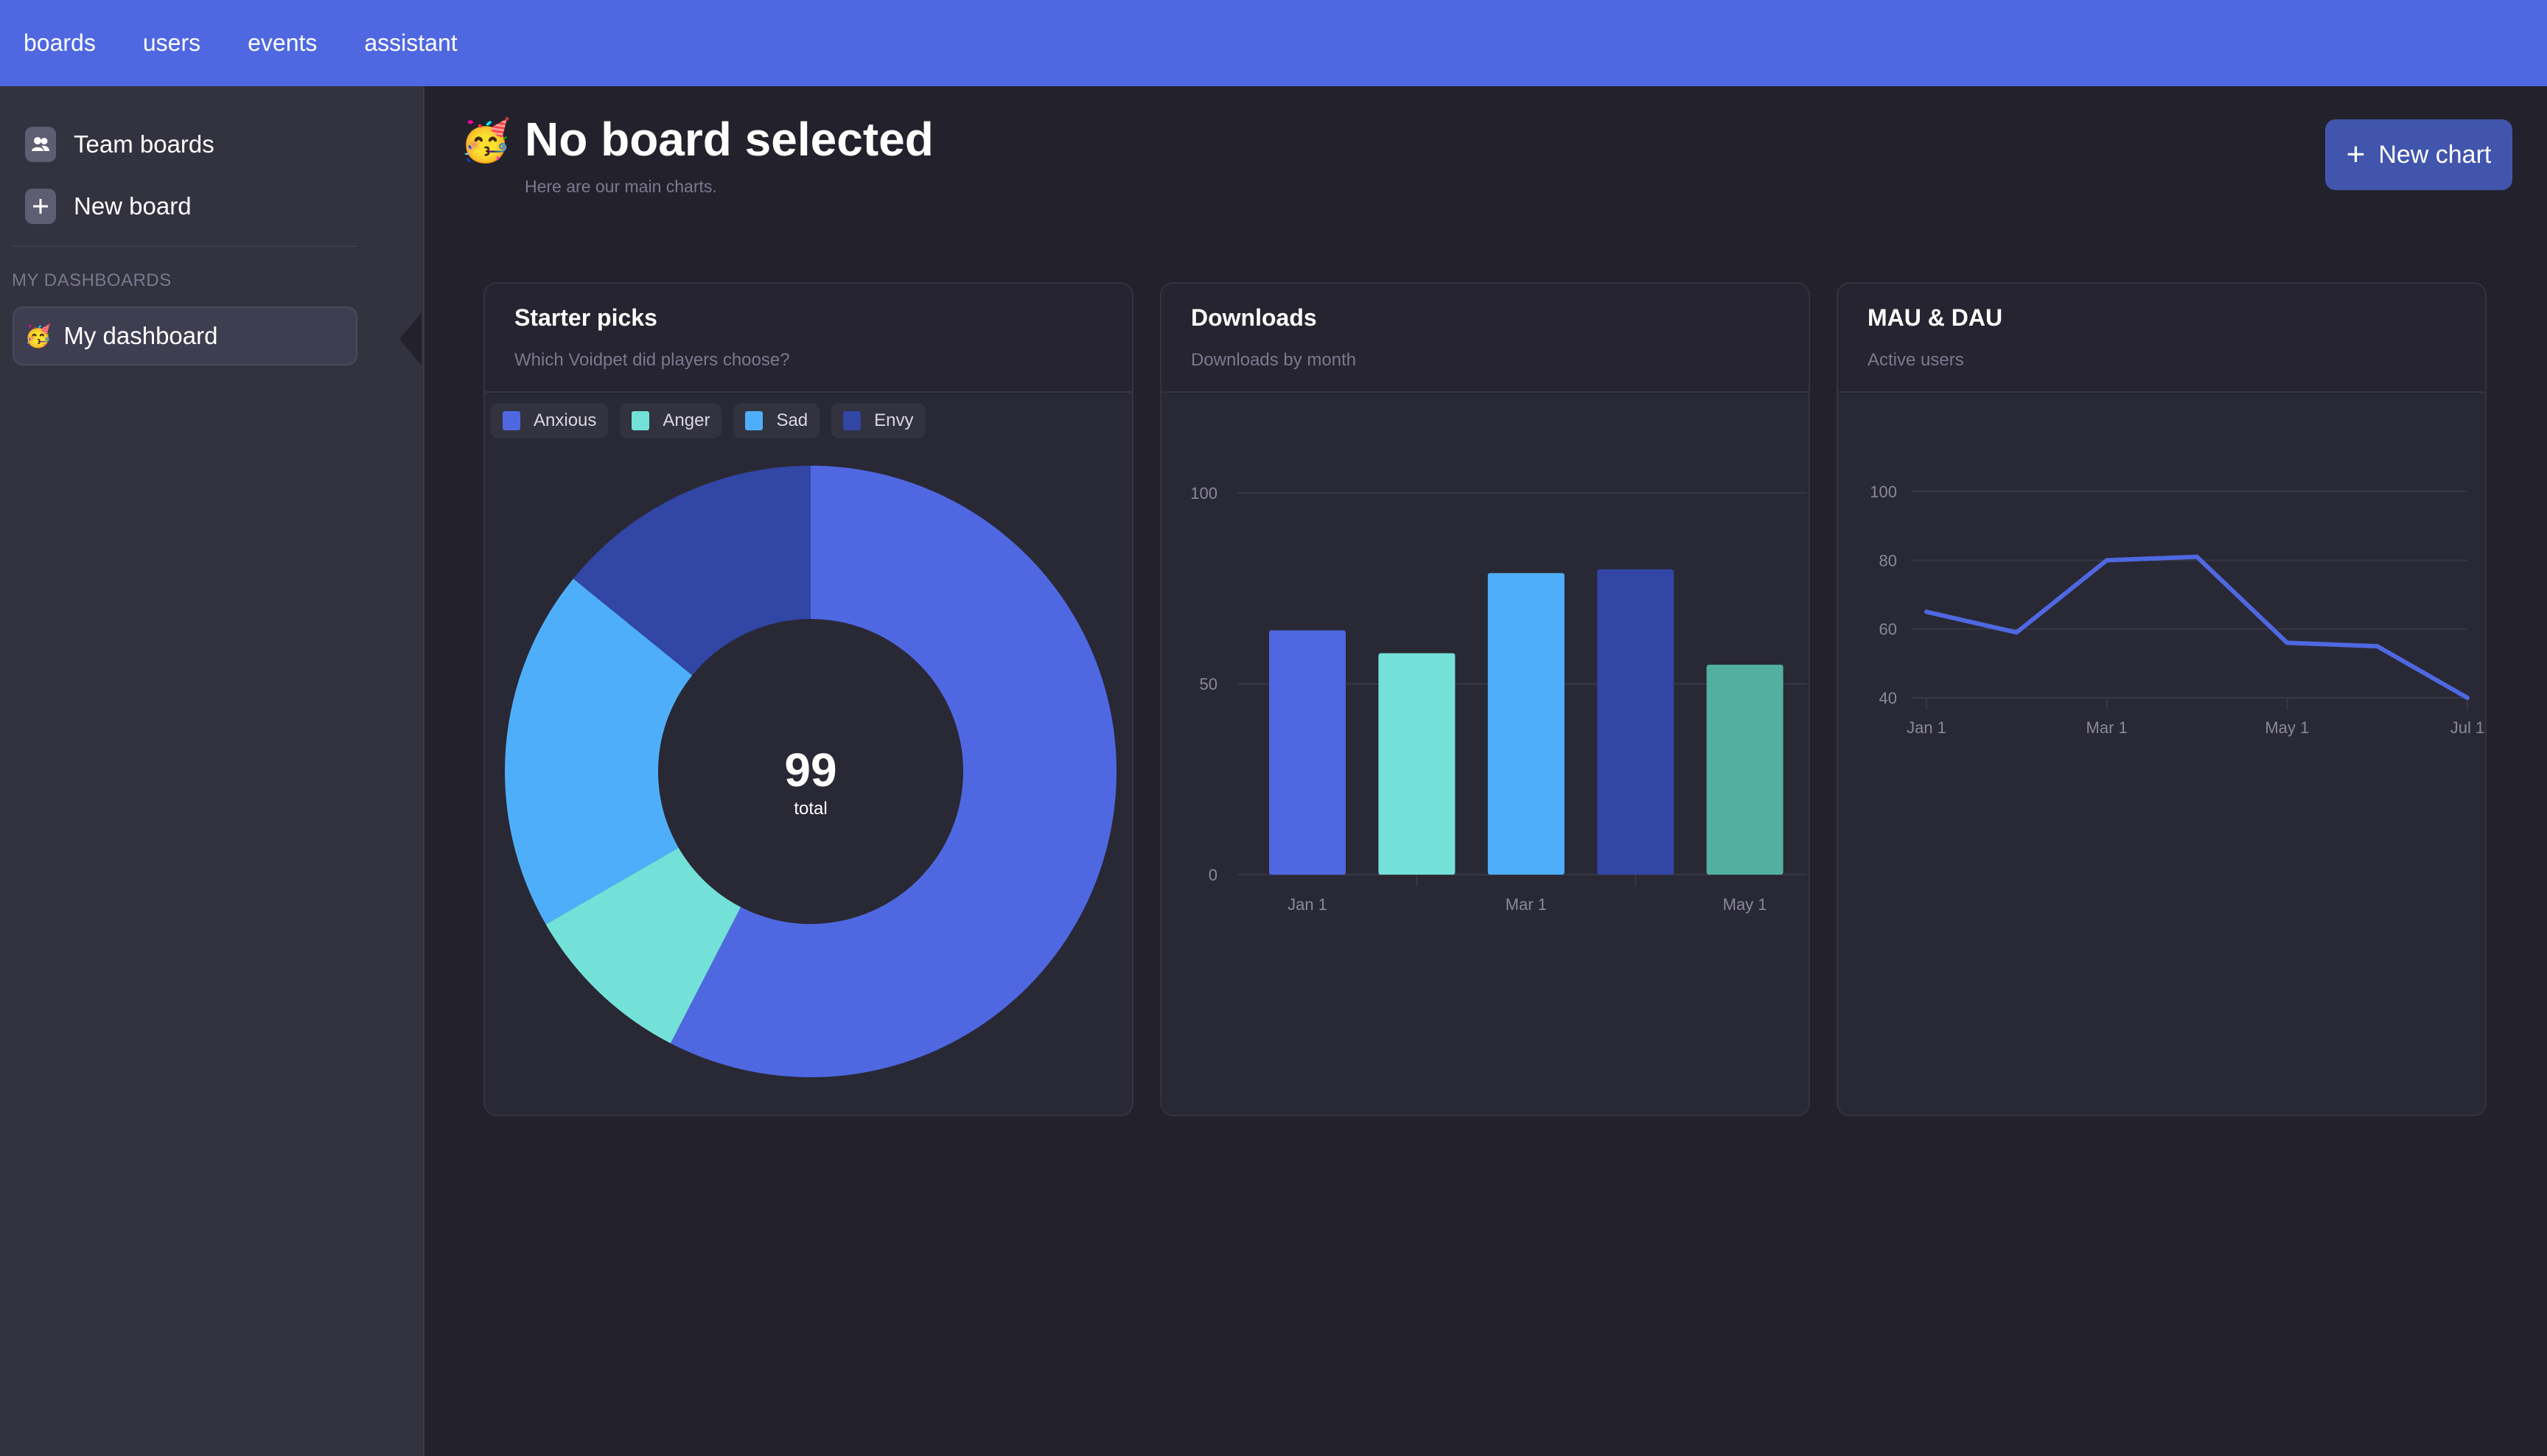  Describe the element at coordinates (565, 420) in the screenshot. I see `legend-label: Anxious` at that location.